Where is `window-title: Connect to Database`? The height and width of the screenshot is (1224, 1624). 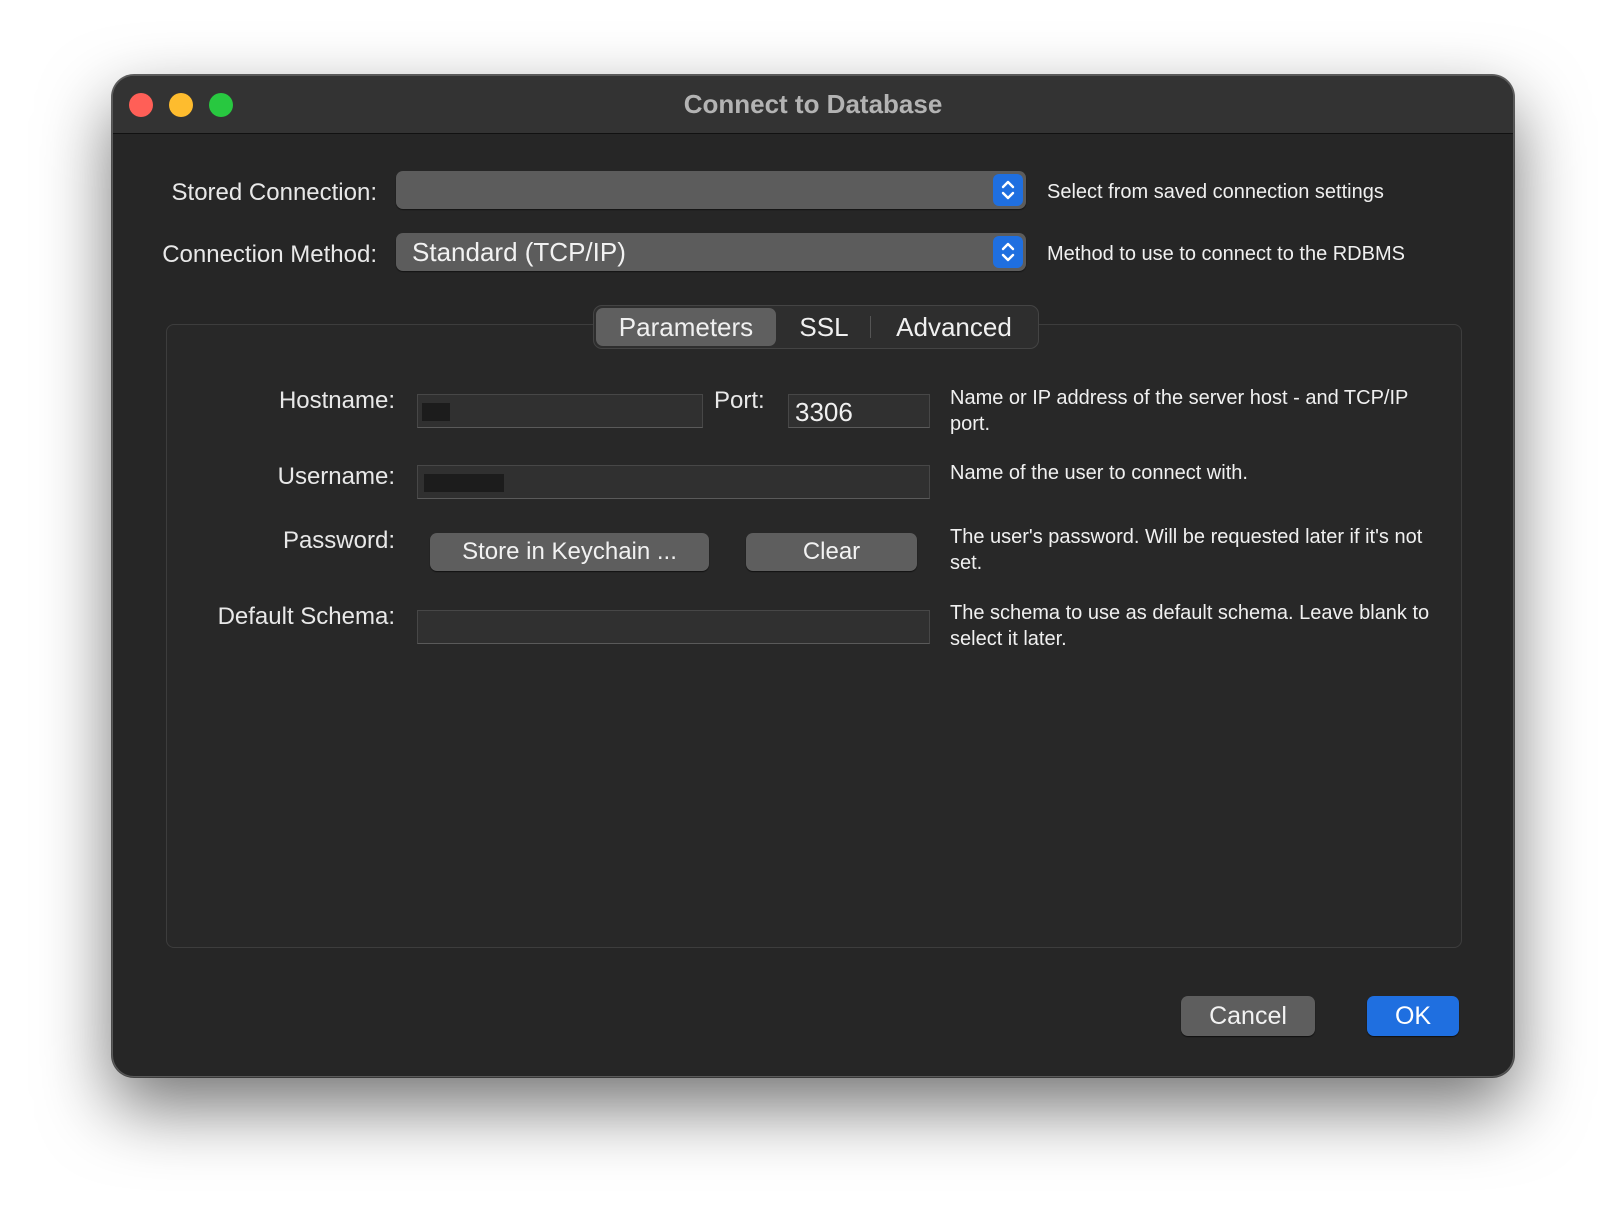 window-title: Connect to Database is located at coordinates (813, 104).